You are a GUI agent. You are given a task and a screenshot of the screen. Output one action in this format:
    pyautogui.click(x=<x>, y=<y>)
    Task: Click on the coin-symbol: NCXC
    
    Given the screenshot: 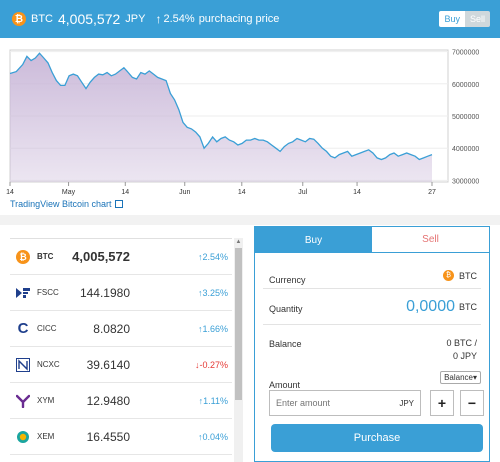 What is the action you would take?
    pyautogui.click(x=48, y=364)
    